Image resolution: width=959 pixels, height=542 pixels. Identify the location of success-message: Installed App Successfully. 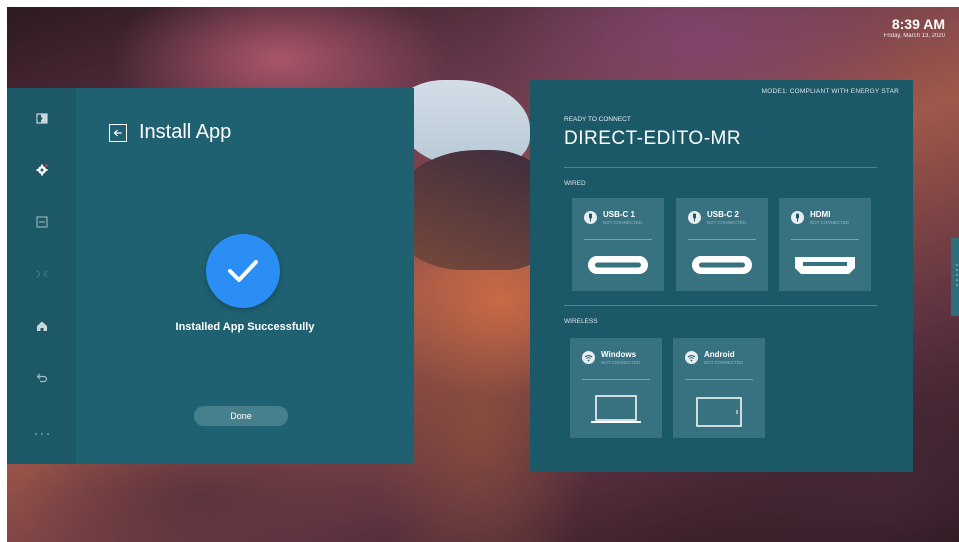
(245, 327).